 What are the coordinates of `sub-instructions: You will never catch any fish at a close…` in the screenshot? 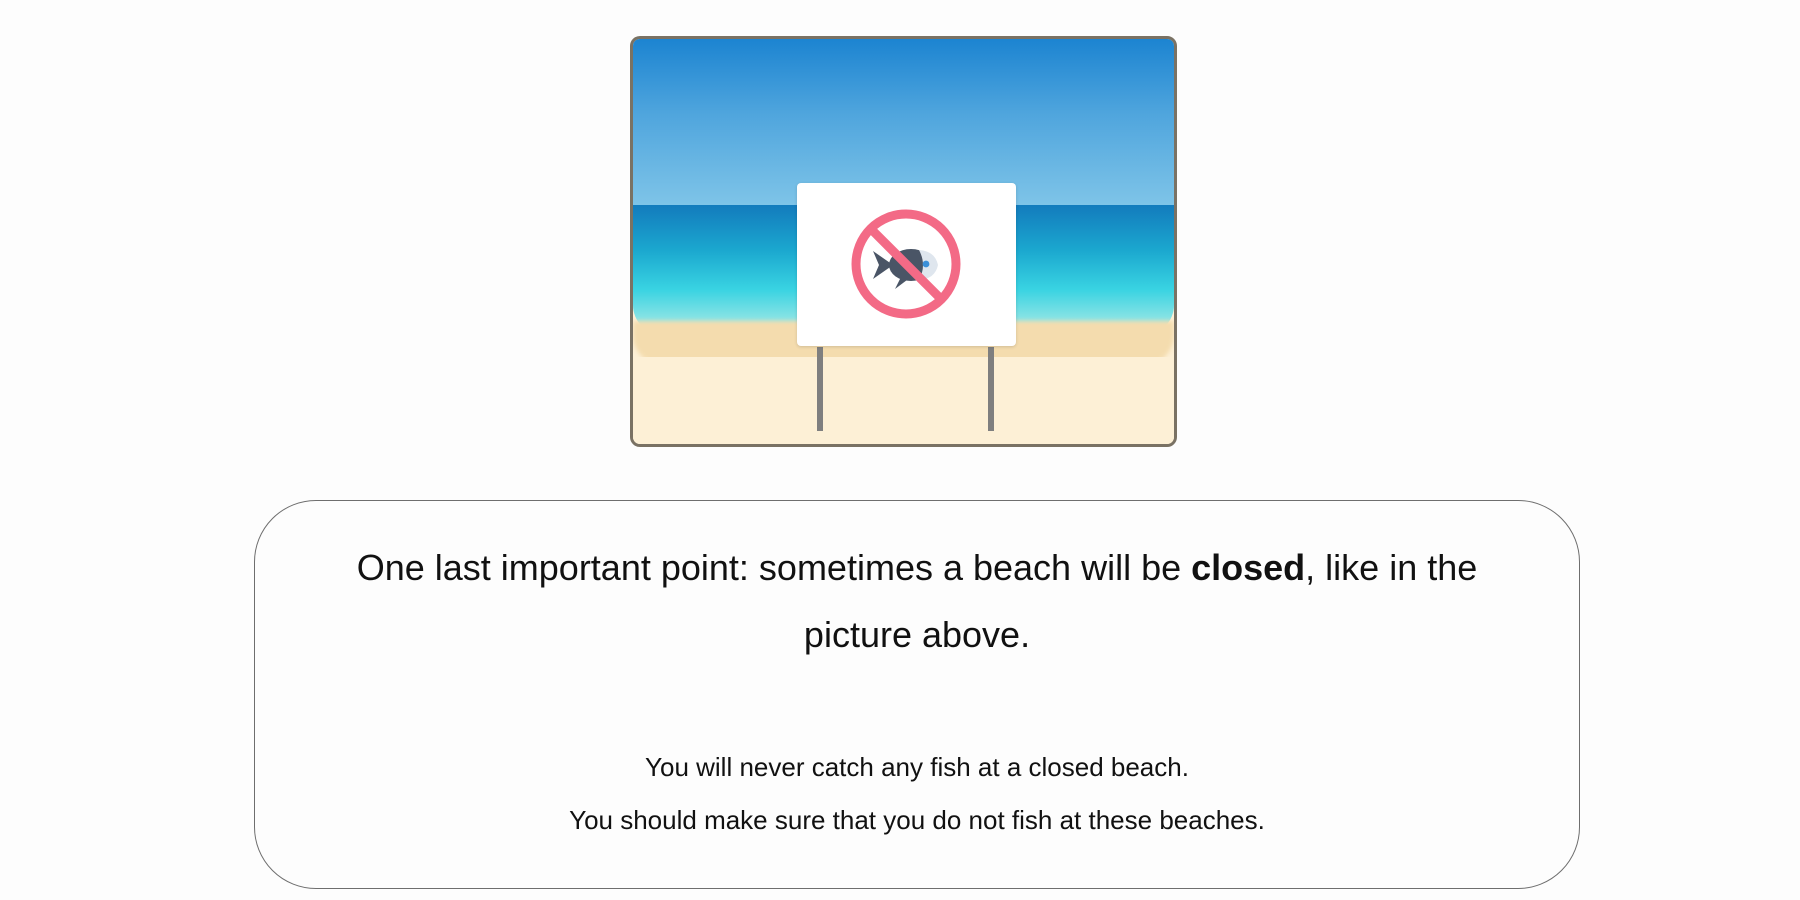 It's located at (917, 794).